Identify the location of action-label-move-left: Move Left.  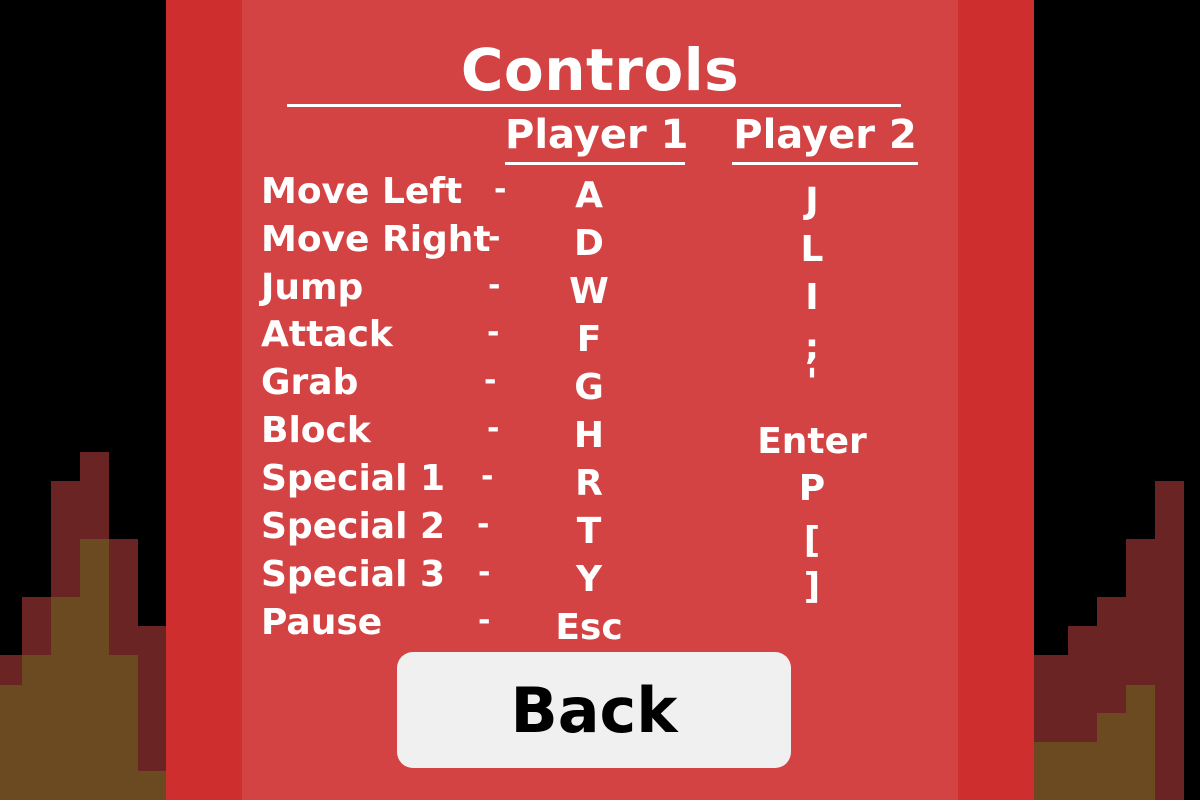
(362, 191).